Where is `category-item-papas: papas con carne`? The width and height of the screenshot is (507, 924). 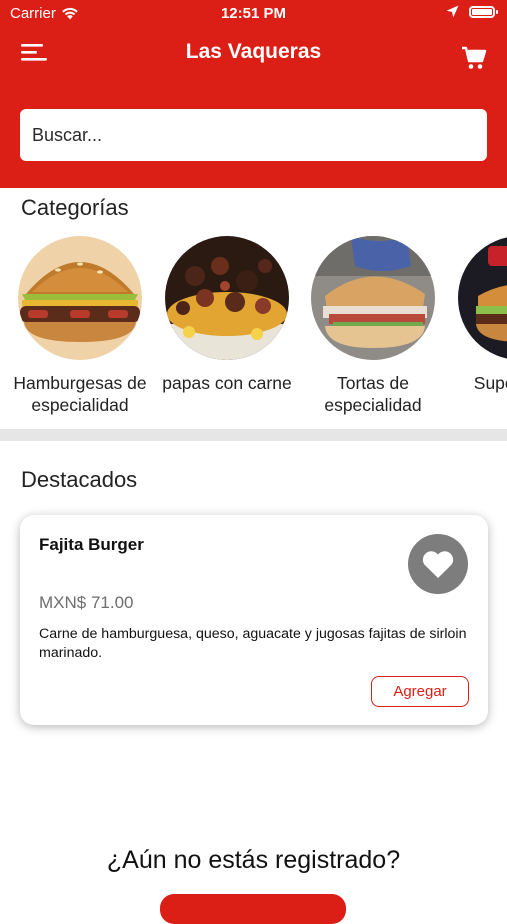 category-item-papas: papas con carne is located at coordinates (227, 313).